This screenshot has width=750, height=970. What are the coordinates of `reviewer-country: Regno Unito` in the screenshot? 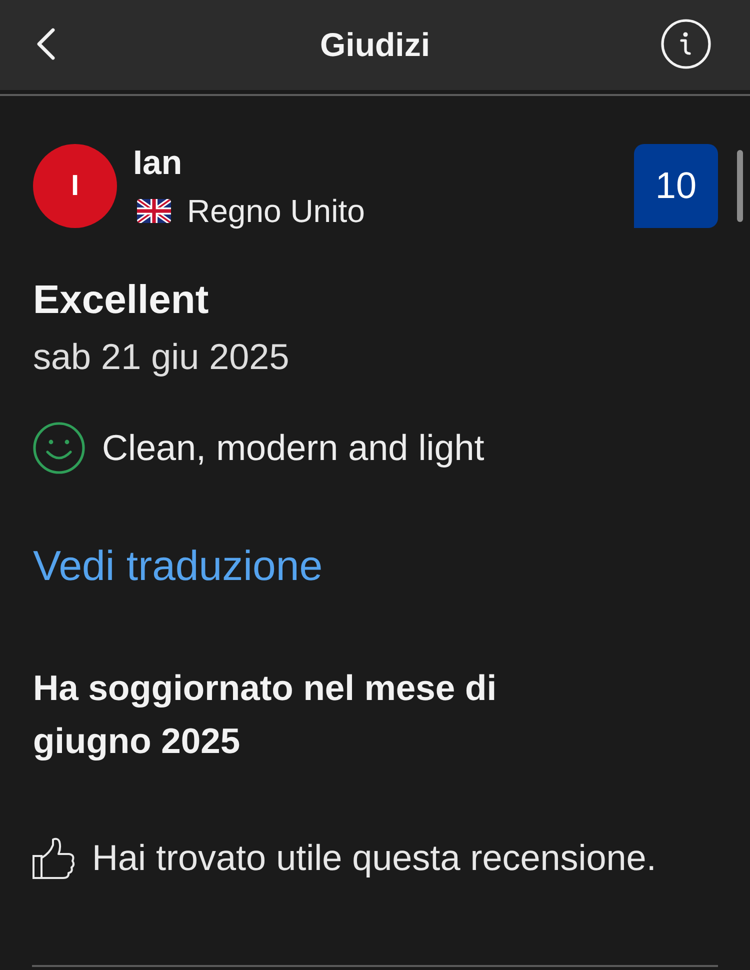 It's located at (276, 211).